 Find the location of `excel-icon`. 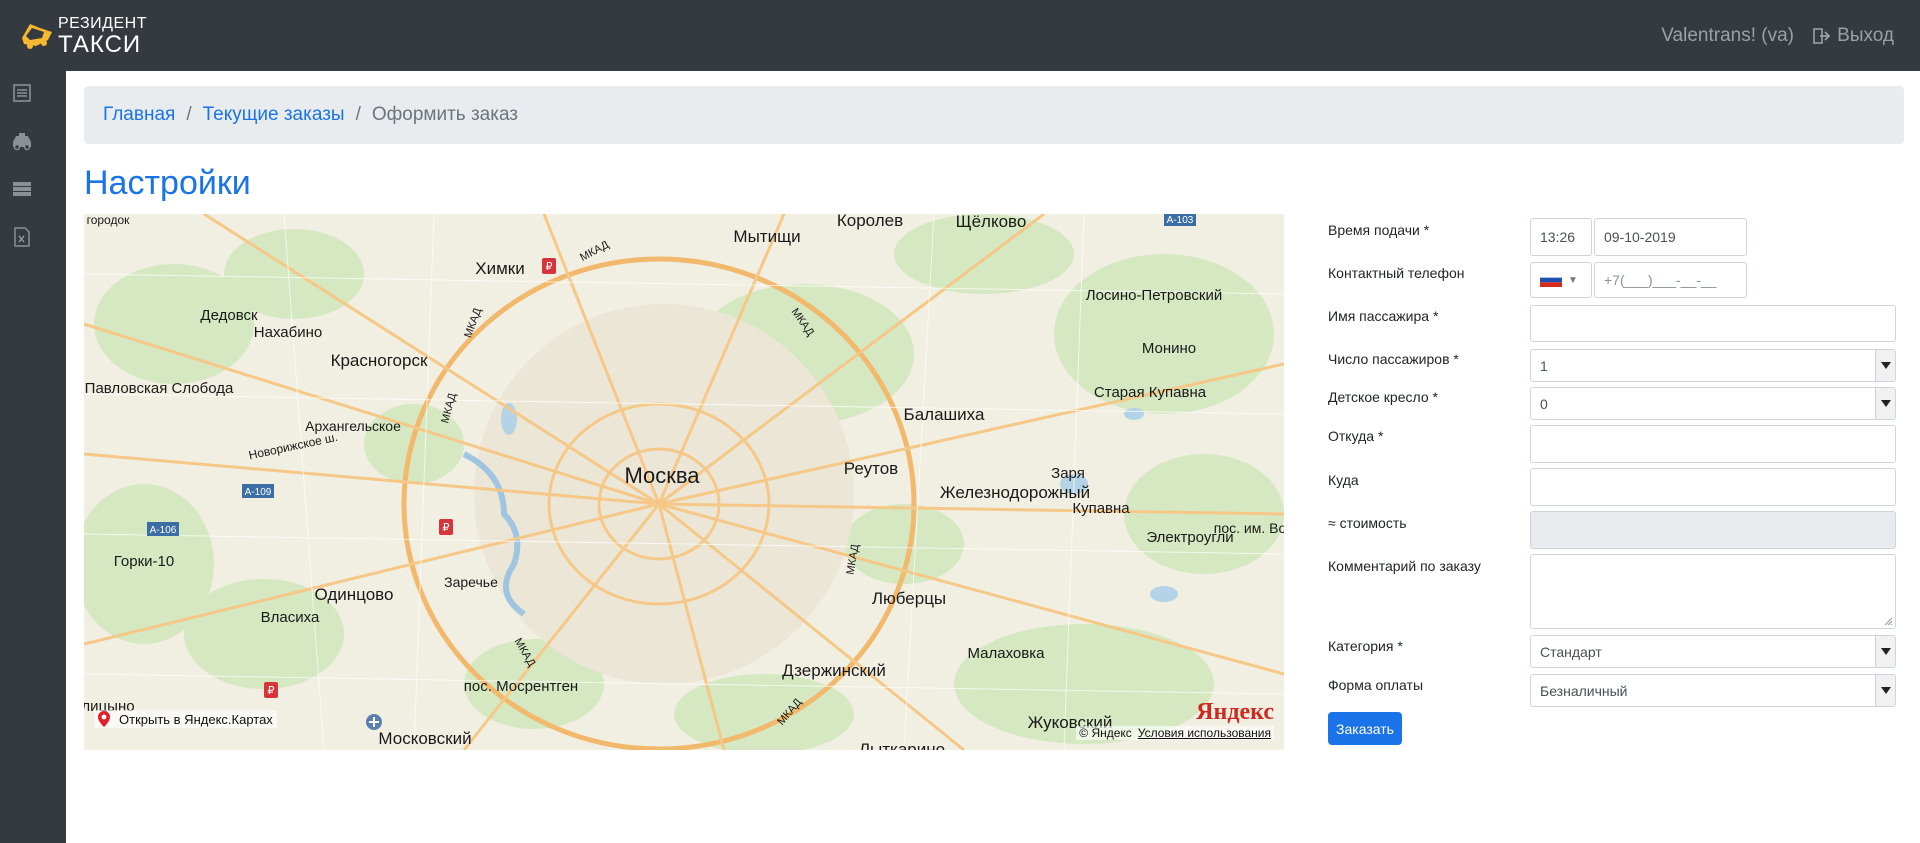

excel-icon is located at coordinates (22, 237).